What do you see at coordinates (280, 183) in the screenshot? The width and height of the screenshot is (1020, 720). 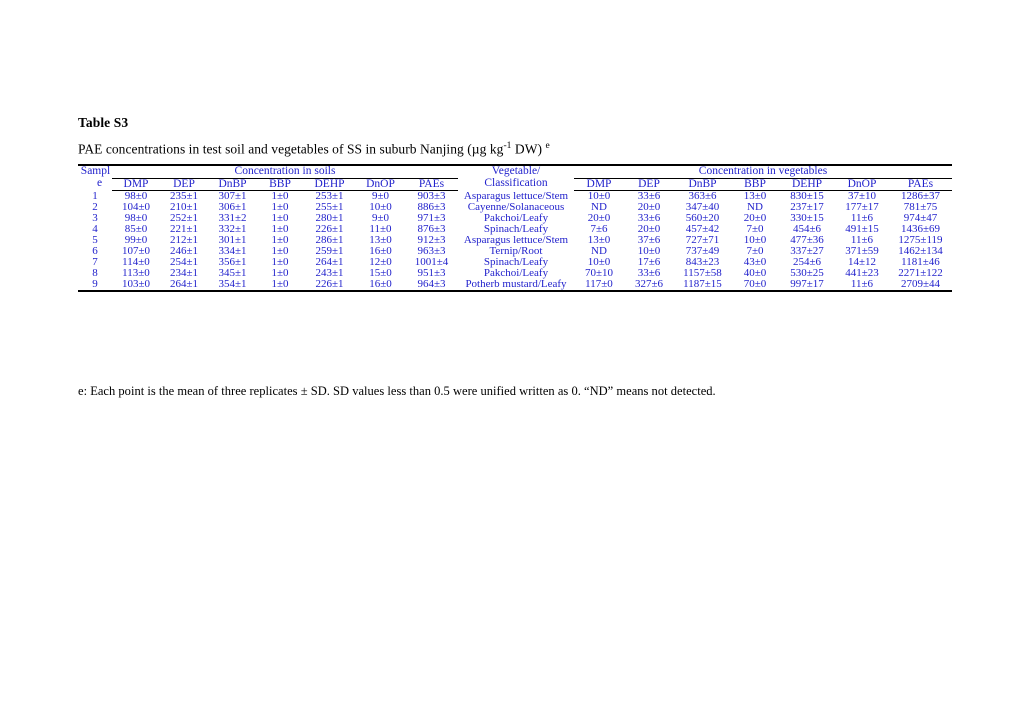 I see `header-soil-bbp: BBP` at bounding box center [280, 183].